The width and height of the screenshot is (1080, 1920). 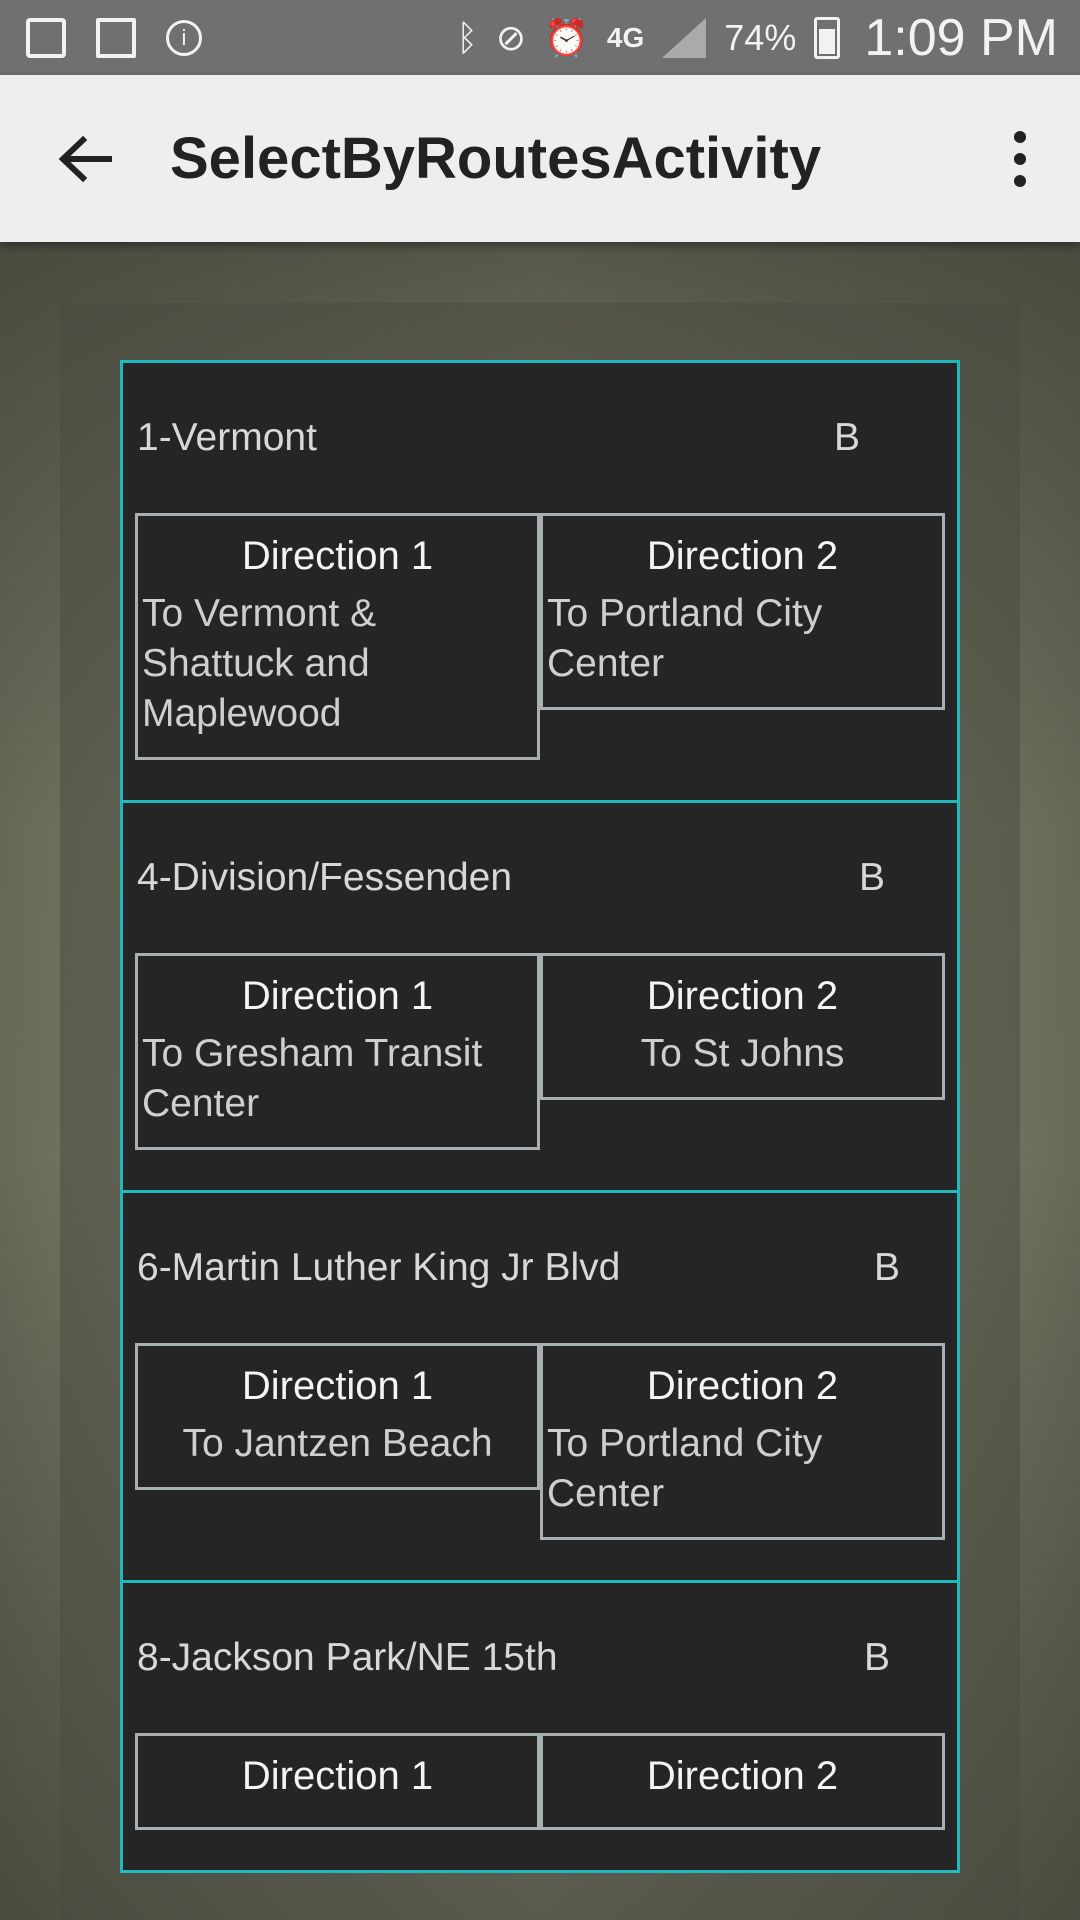 I want to click on route-name: 1-Vermont, so click(x=437, y=438).